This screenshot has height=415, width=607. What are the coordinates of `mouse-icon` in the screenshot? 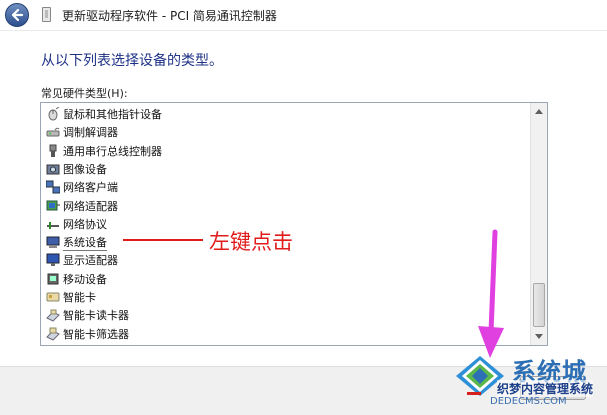 It's located at (53, 113).